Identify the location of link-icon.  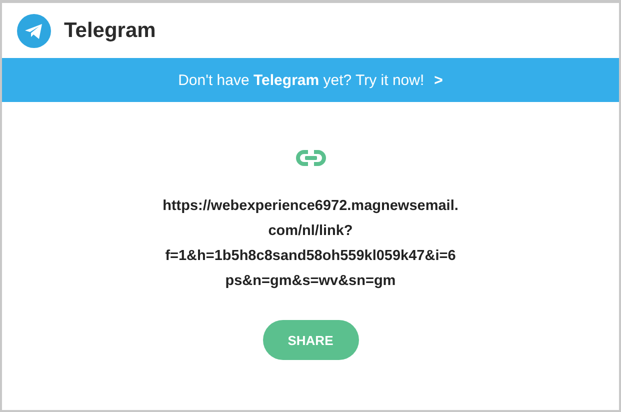
(311, 158).